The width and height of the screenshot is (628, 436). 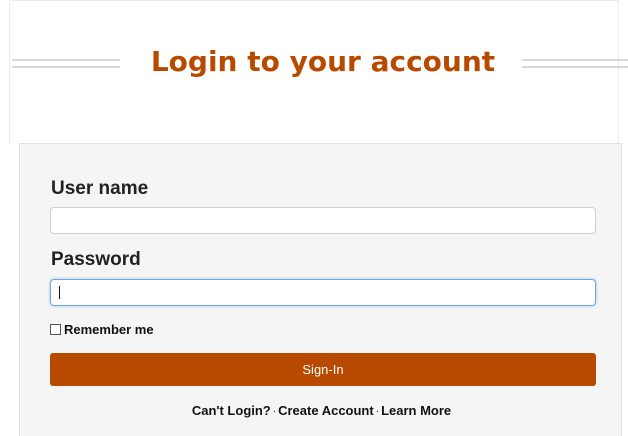 What do you see at coordinates (323, 61) in the screenshot?
I see `page-title: Login to your account` at bounding box center [323, 61].